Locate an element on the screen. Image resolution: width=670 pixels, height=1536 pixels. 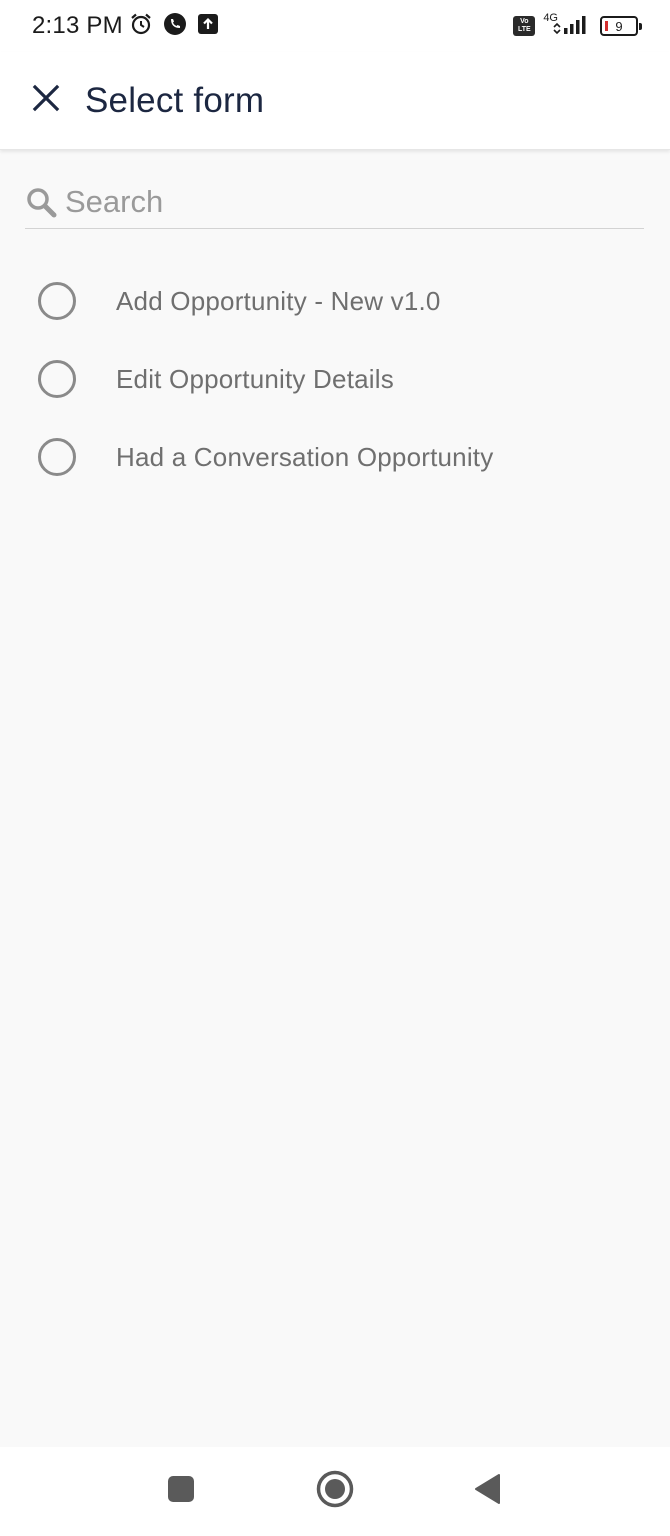
search-bar is located at coordinates (334, 202).